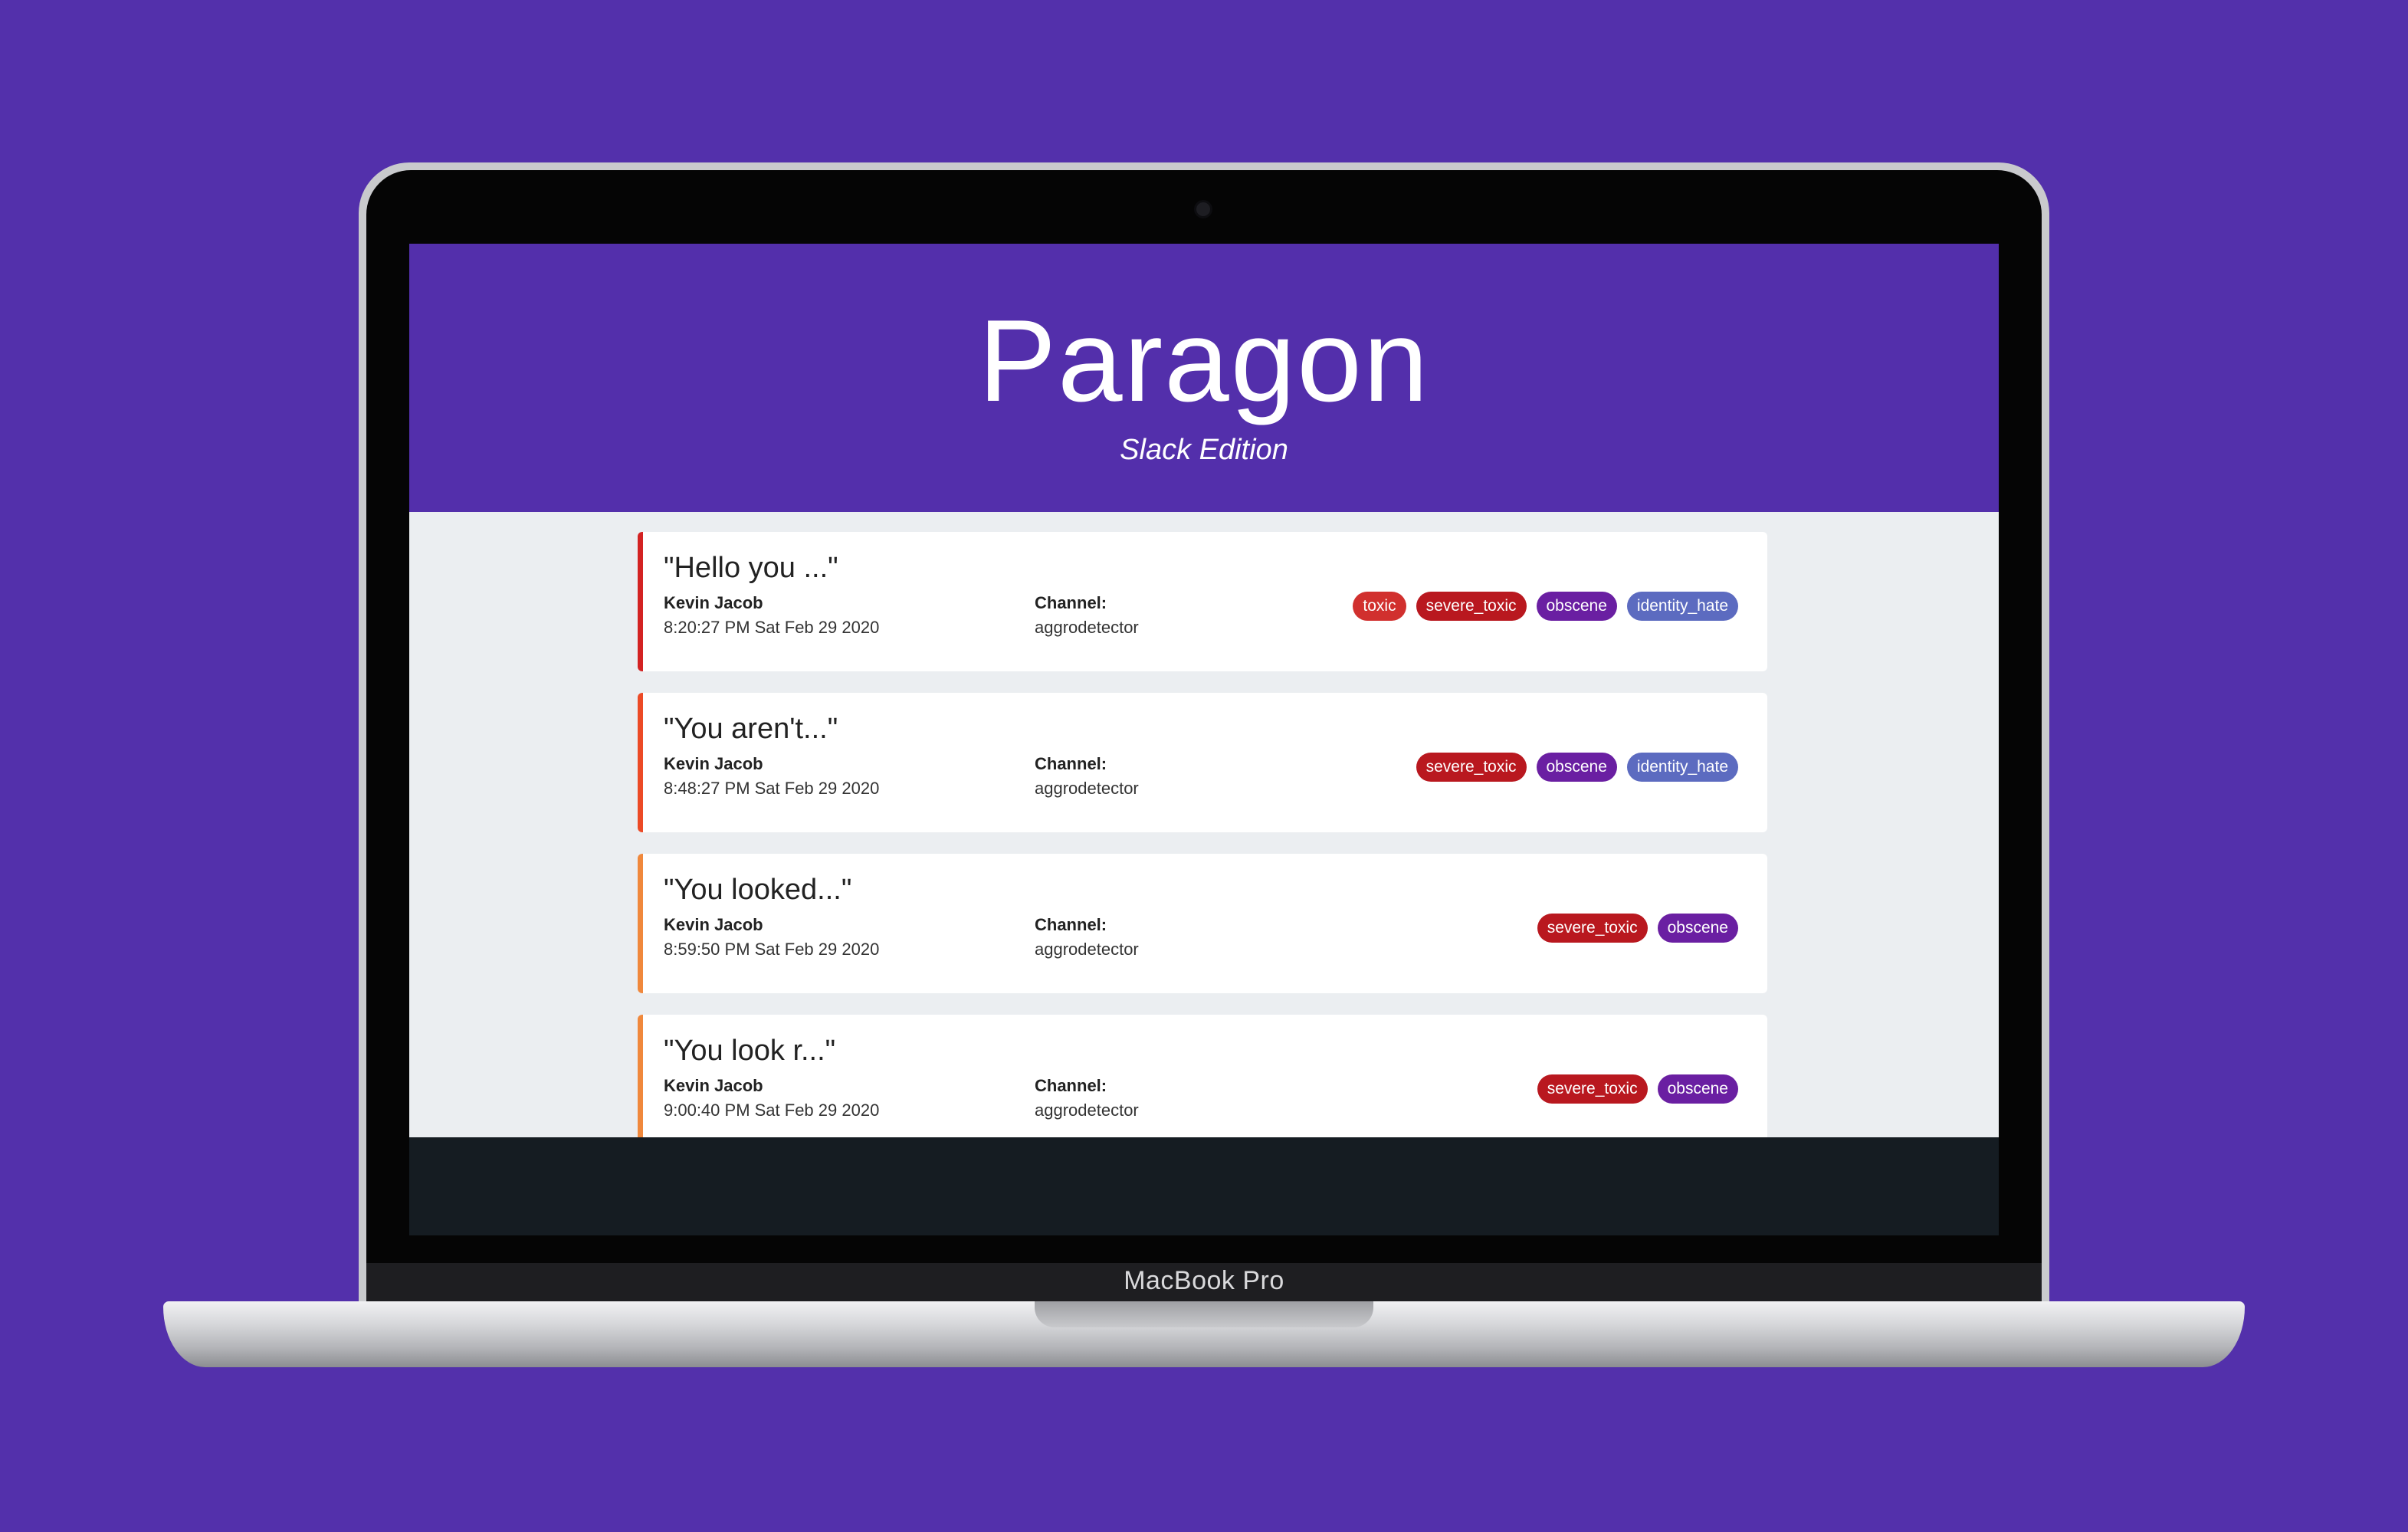  Describe the element at coordinates (1204, 361) in the screenshot. I see `app-title: Paragon` at that location.